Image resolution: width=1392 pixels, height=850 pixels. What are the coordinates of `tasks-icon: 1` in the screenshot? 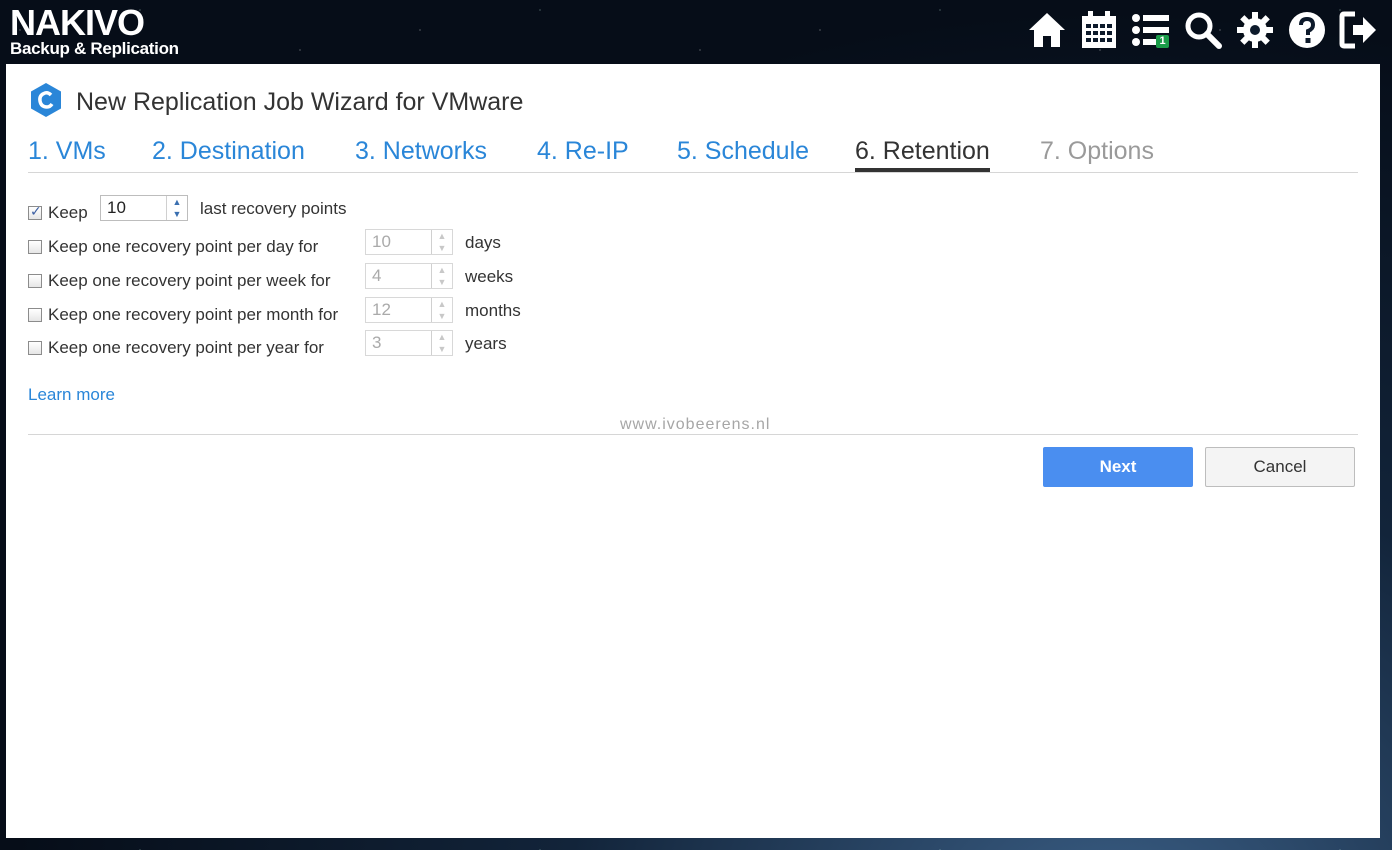 It's located at (1151, 30).